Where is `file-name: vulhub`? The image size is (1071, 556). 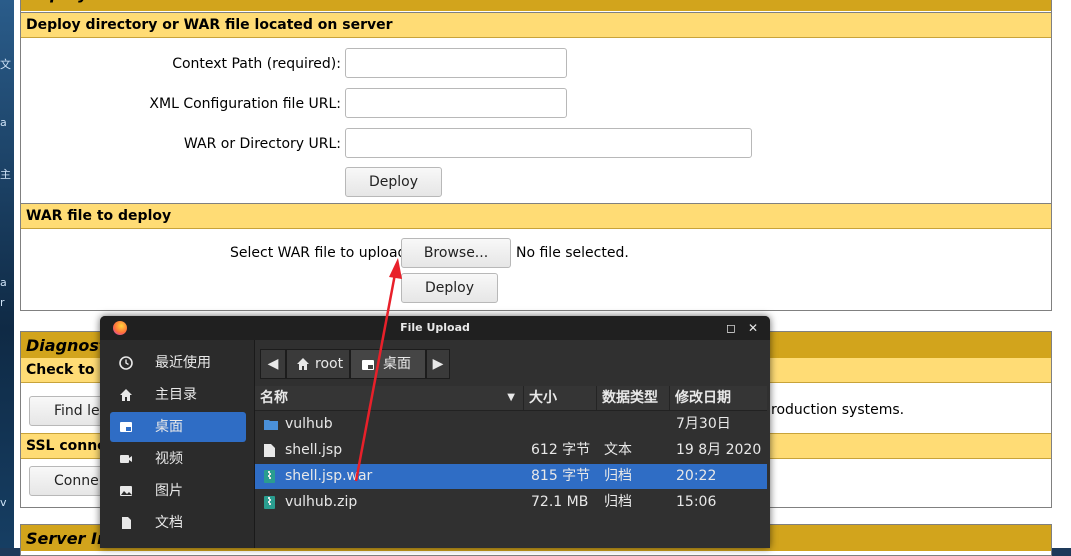 file-name: vulhub is located at coordinates (309, 424).